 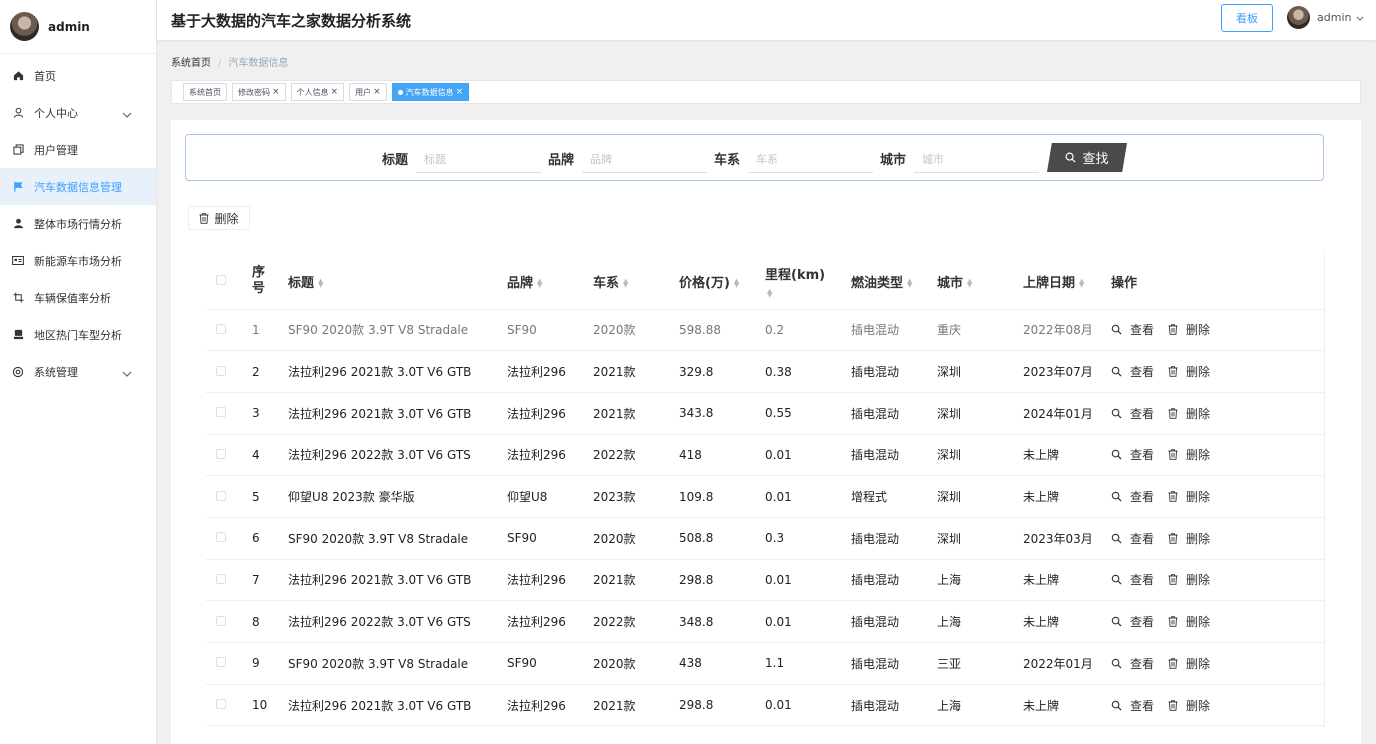 I want to click on cell-mileage: 0.01, so click(x=808, y=496).